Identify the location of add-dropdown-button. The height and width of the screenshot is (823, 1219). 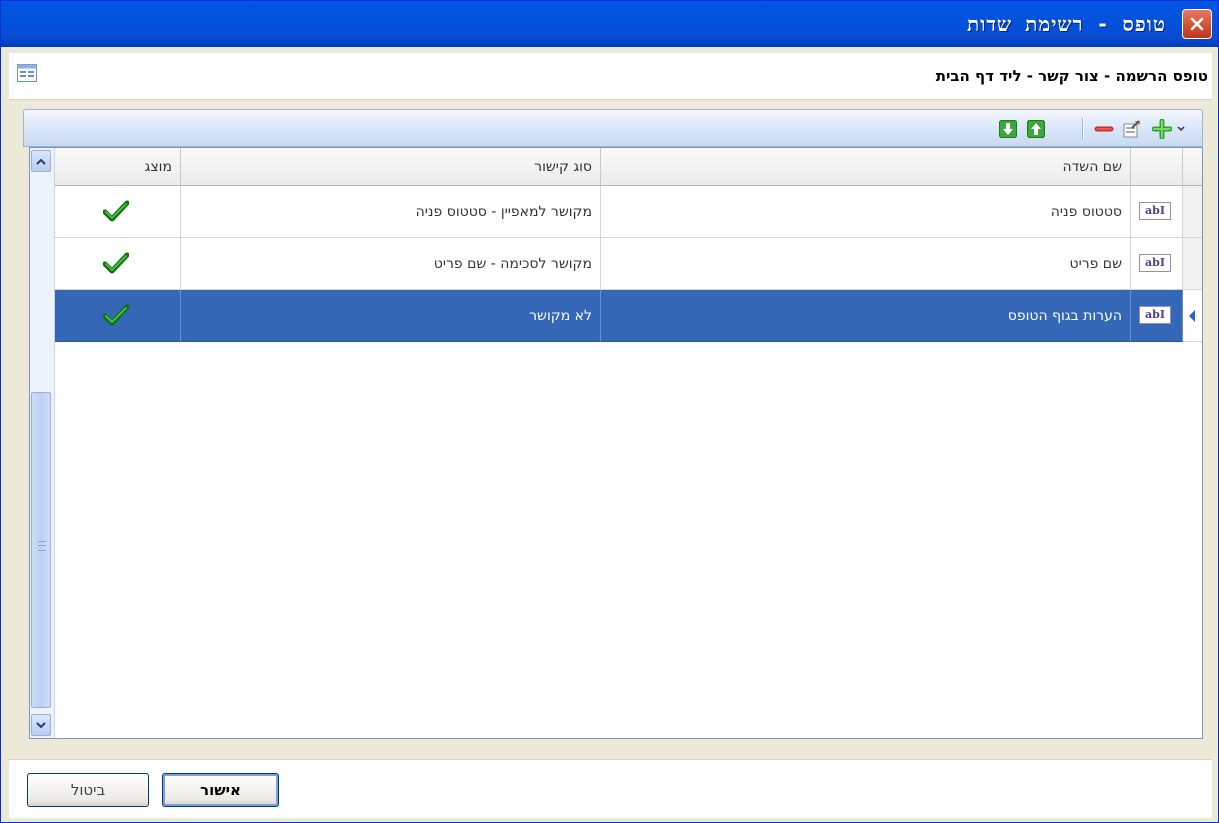
(1181, 129).